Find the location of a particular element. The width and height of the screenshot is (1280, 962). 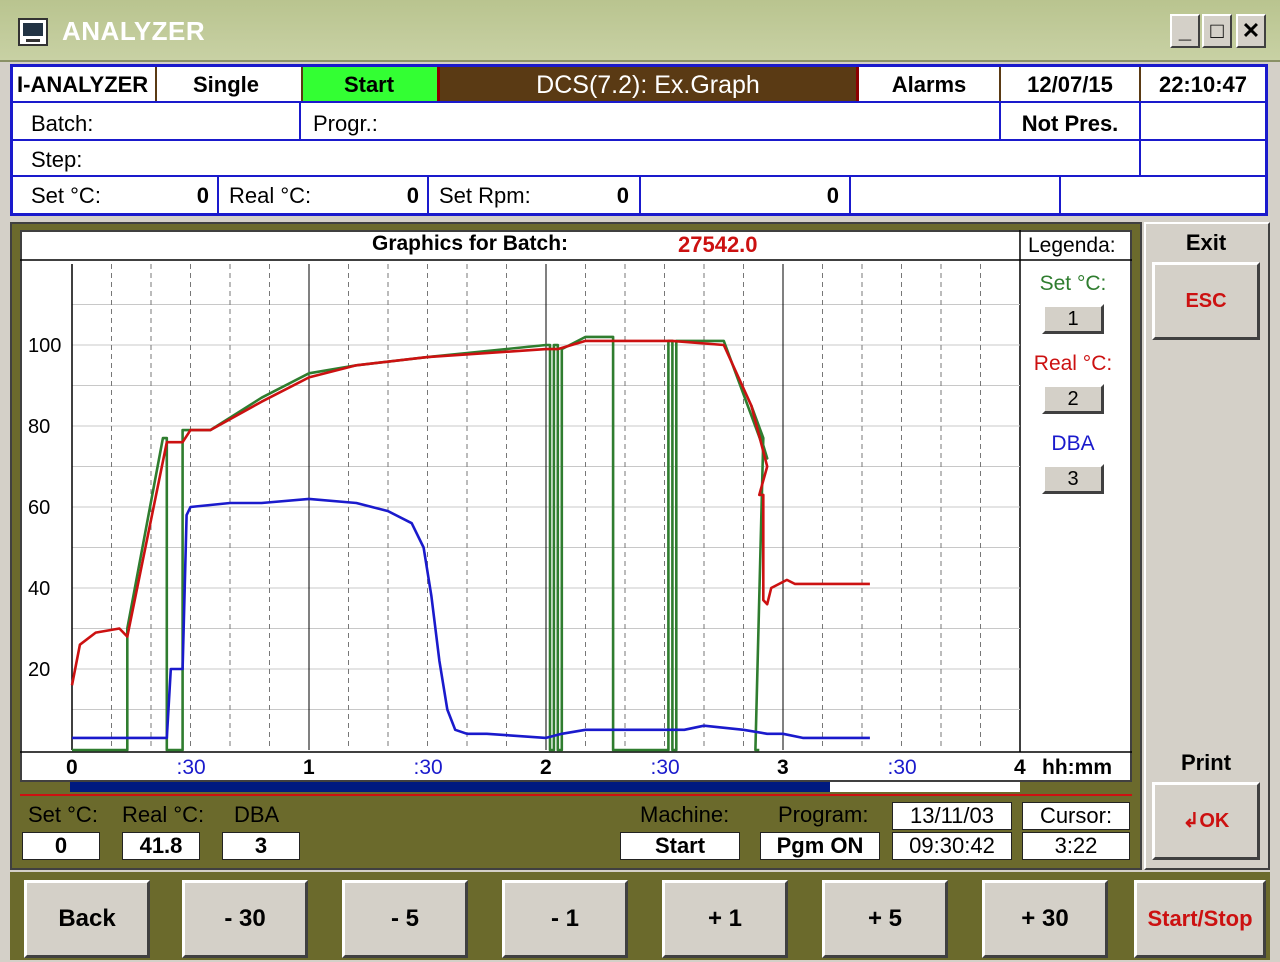

readout-time: 09:30:42 is located at coordinates (952, 846).